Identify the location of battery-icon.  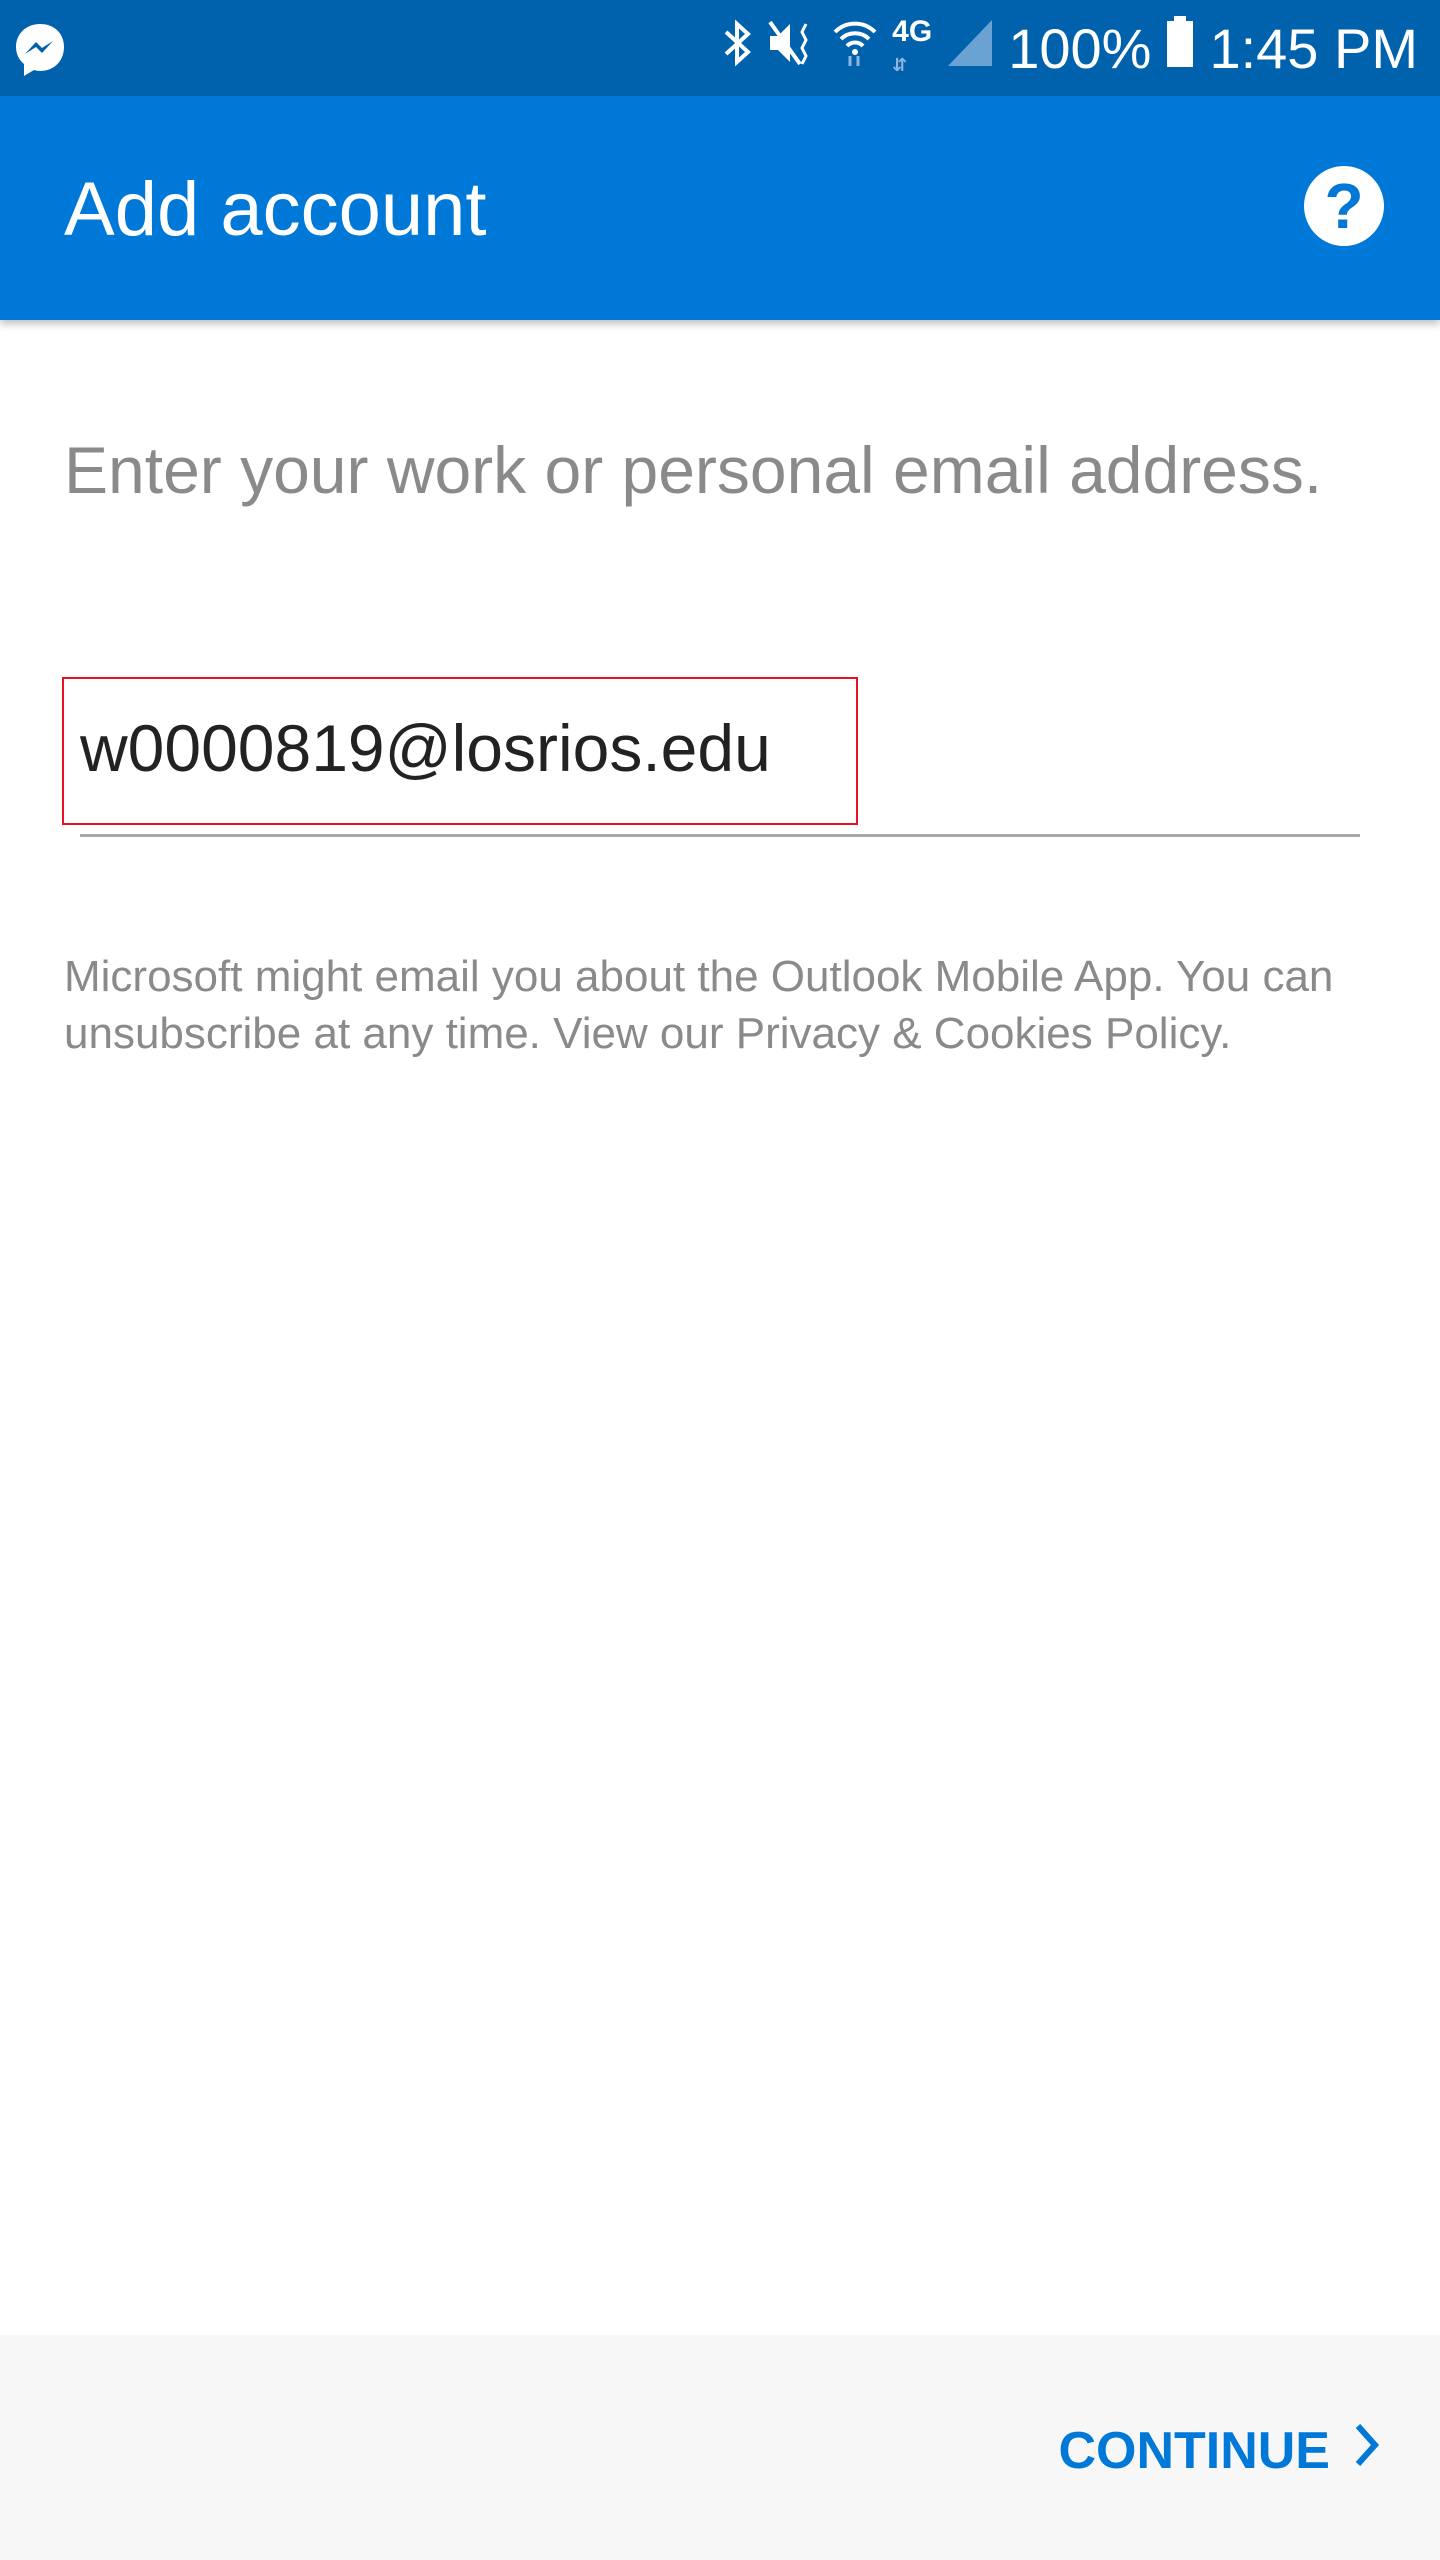
(1180, 48).